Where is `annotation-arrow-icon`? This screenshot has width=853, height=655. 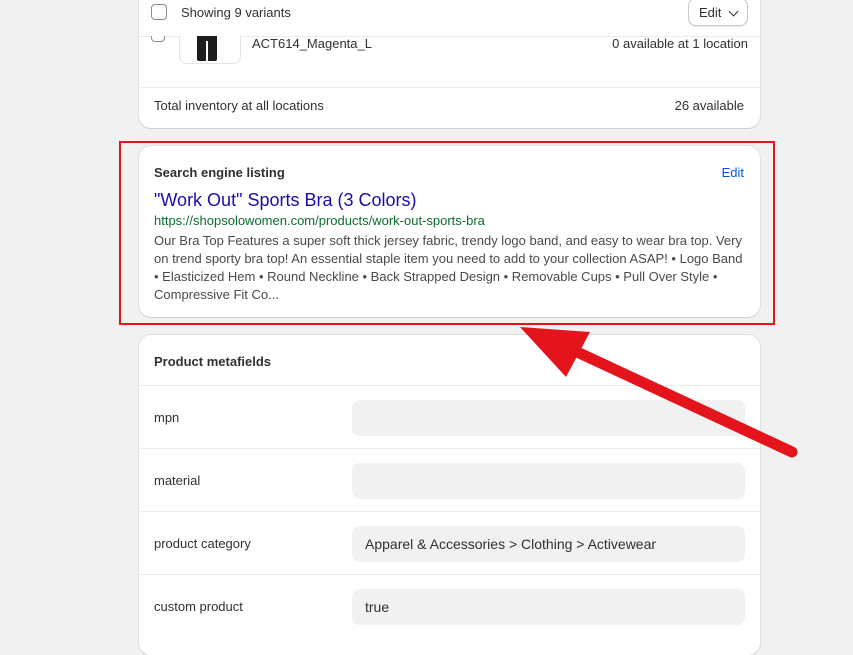
annotation-arrow-icon is located at coordinates (659, 392).